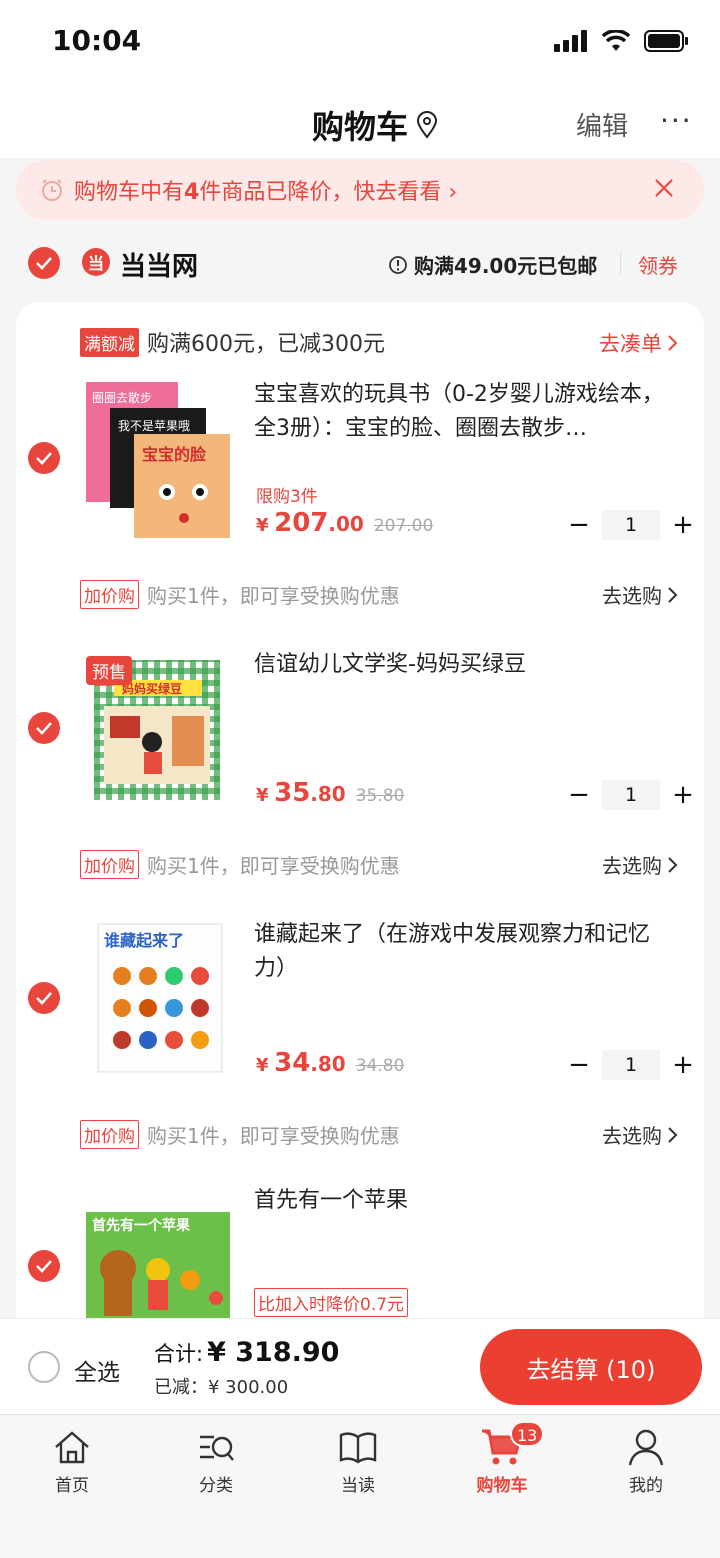 The width and height of the screenshot is (720, 1558). I want to click on more-button: ···, so click(676, 120).